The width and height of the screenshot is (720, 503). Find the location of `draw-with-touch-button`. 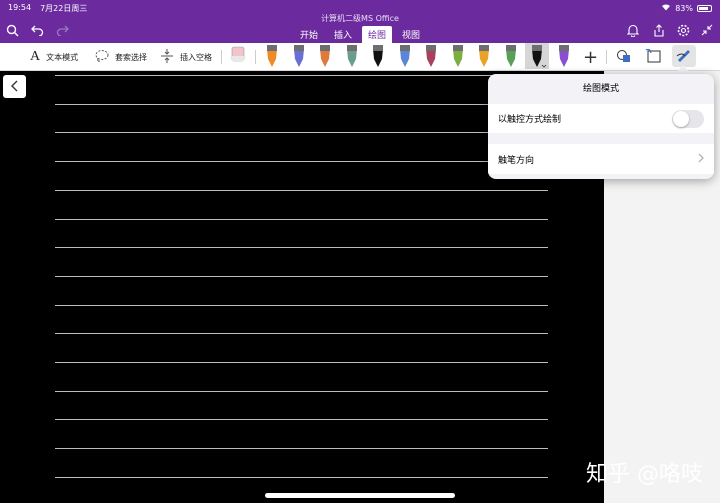

draw-with-touch-button is located at coordinates (684, 56).